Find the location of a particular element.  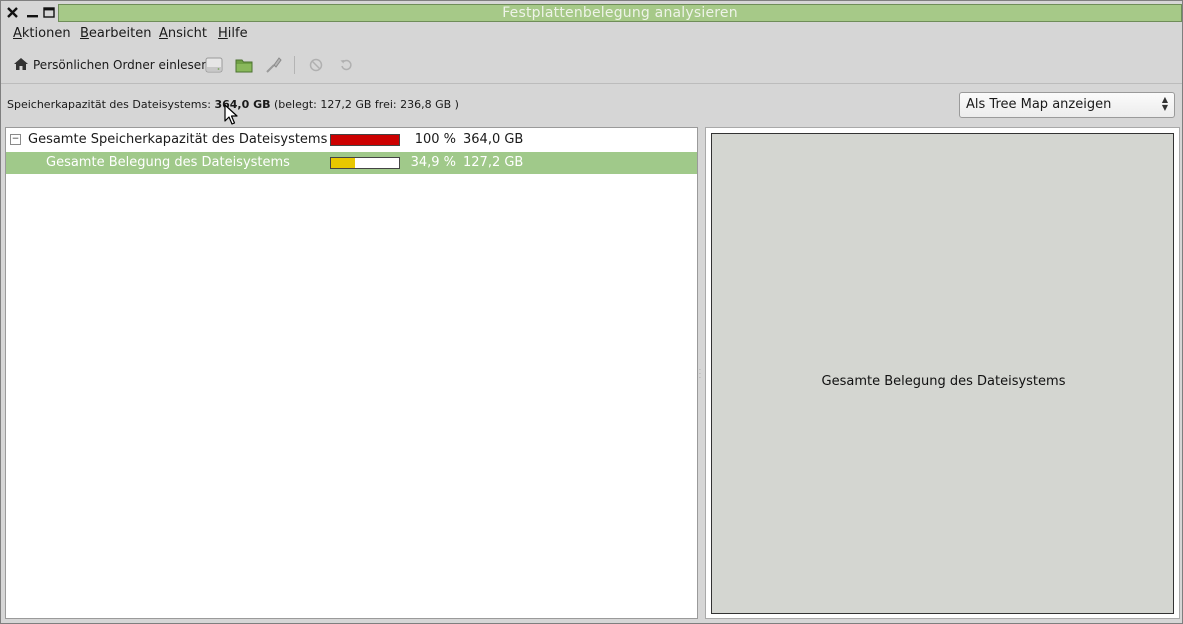

capacity-value: 364,0 GB is located at coordinates (242, 104).